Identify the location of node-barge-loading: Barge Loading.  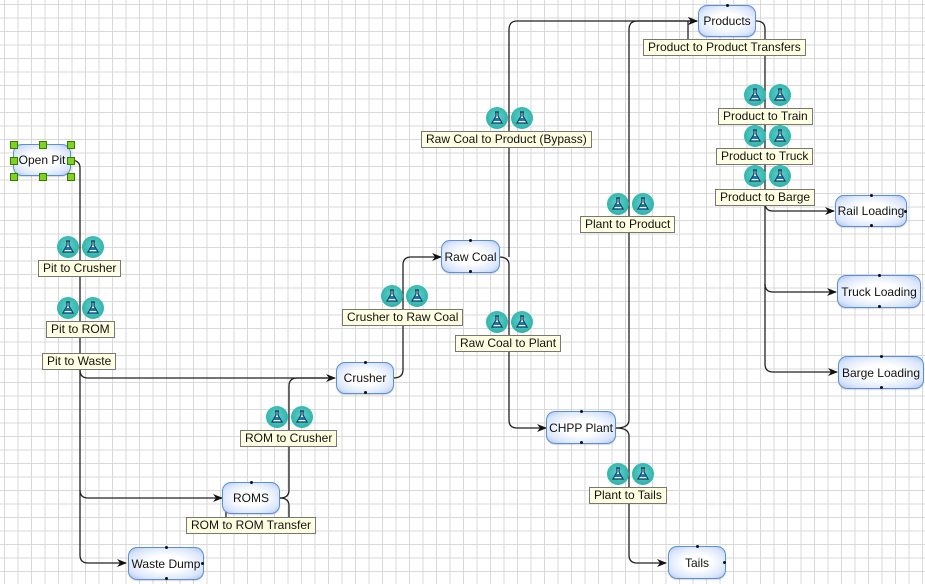
(881, 372).